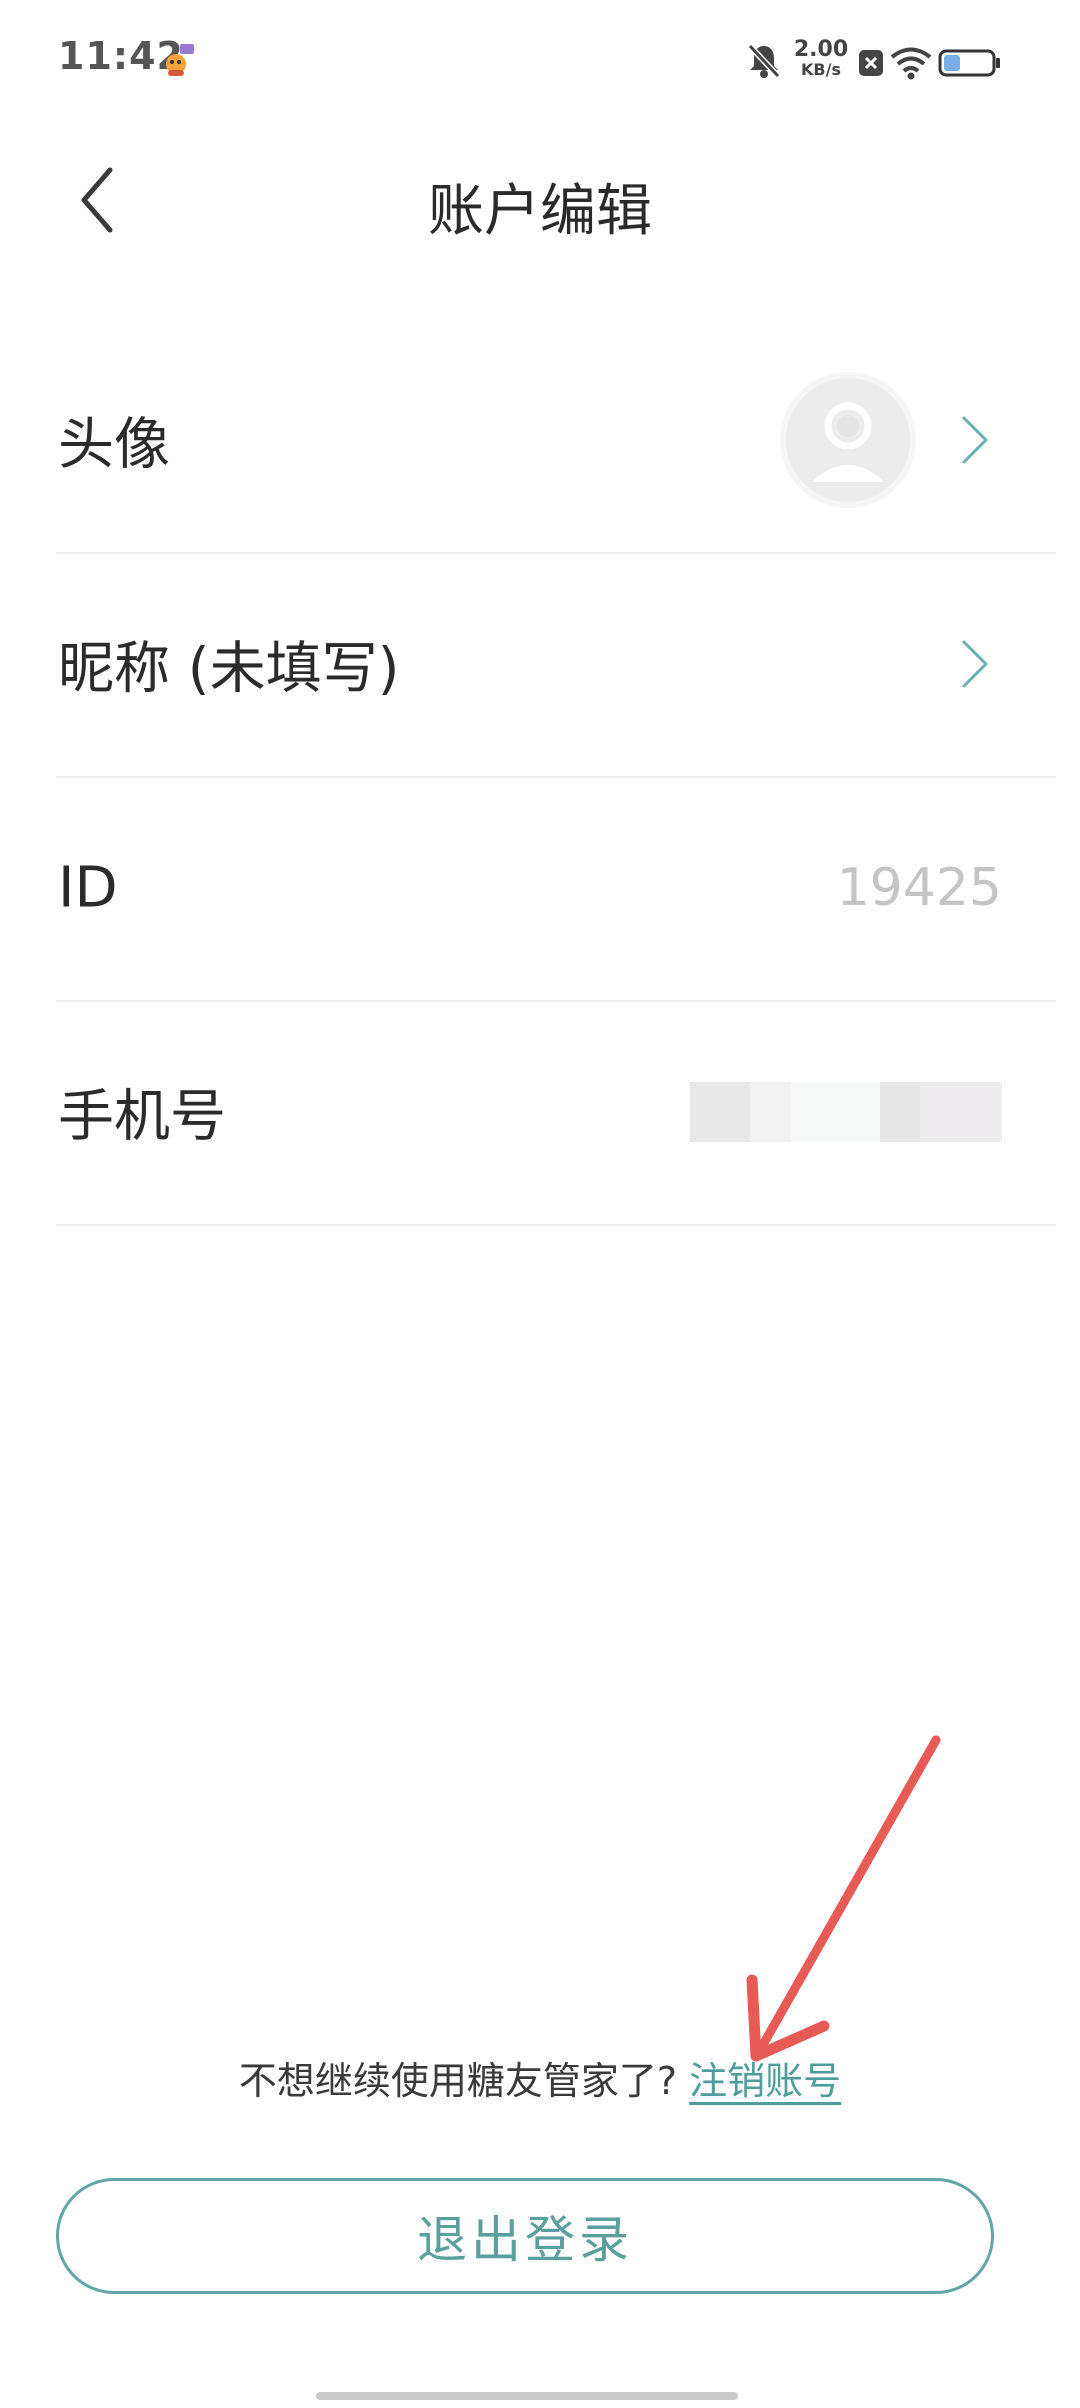 This screenshot has height=2408, width=1080. I want to click on nickname-label: 昵称 (未填写), so click(229, 669).